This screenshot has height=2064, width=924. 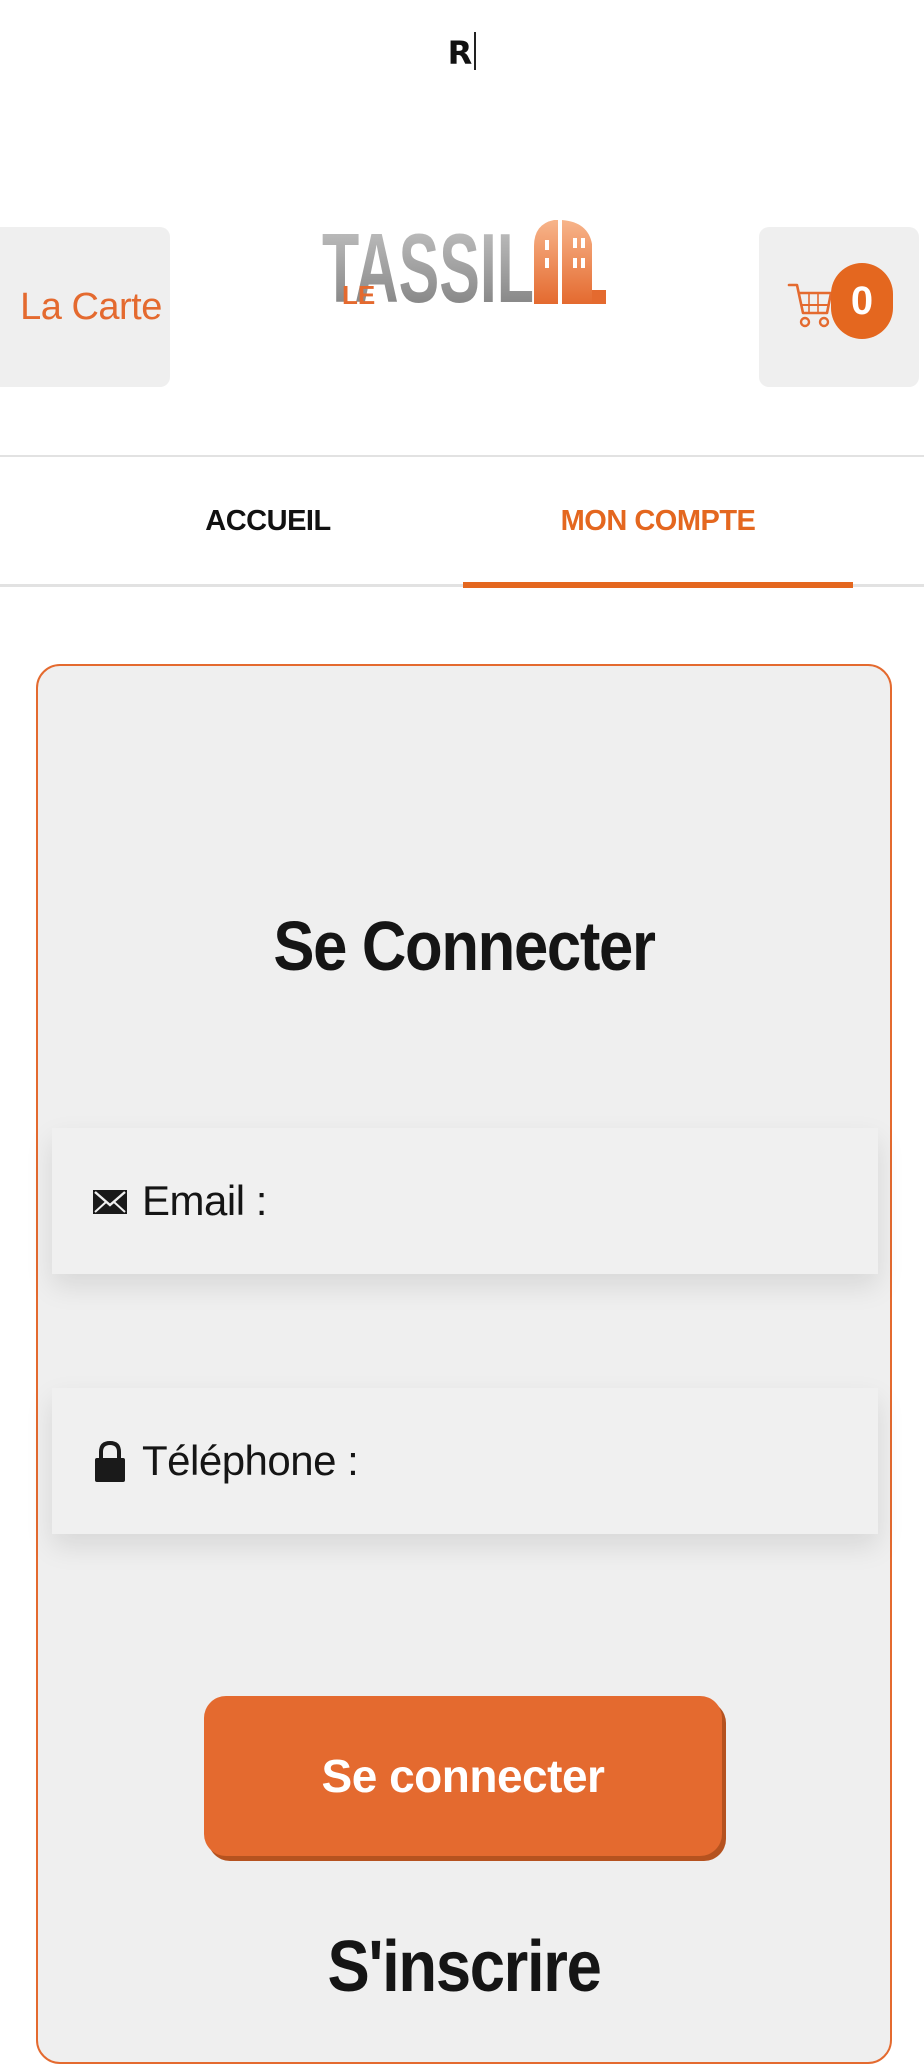 What do you see at coordinates (204, 1200) in the screenshot?
I see `email-label: Email :` at bounding box center [204, 1200].